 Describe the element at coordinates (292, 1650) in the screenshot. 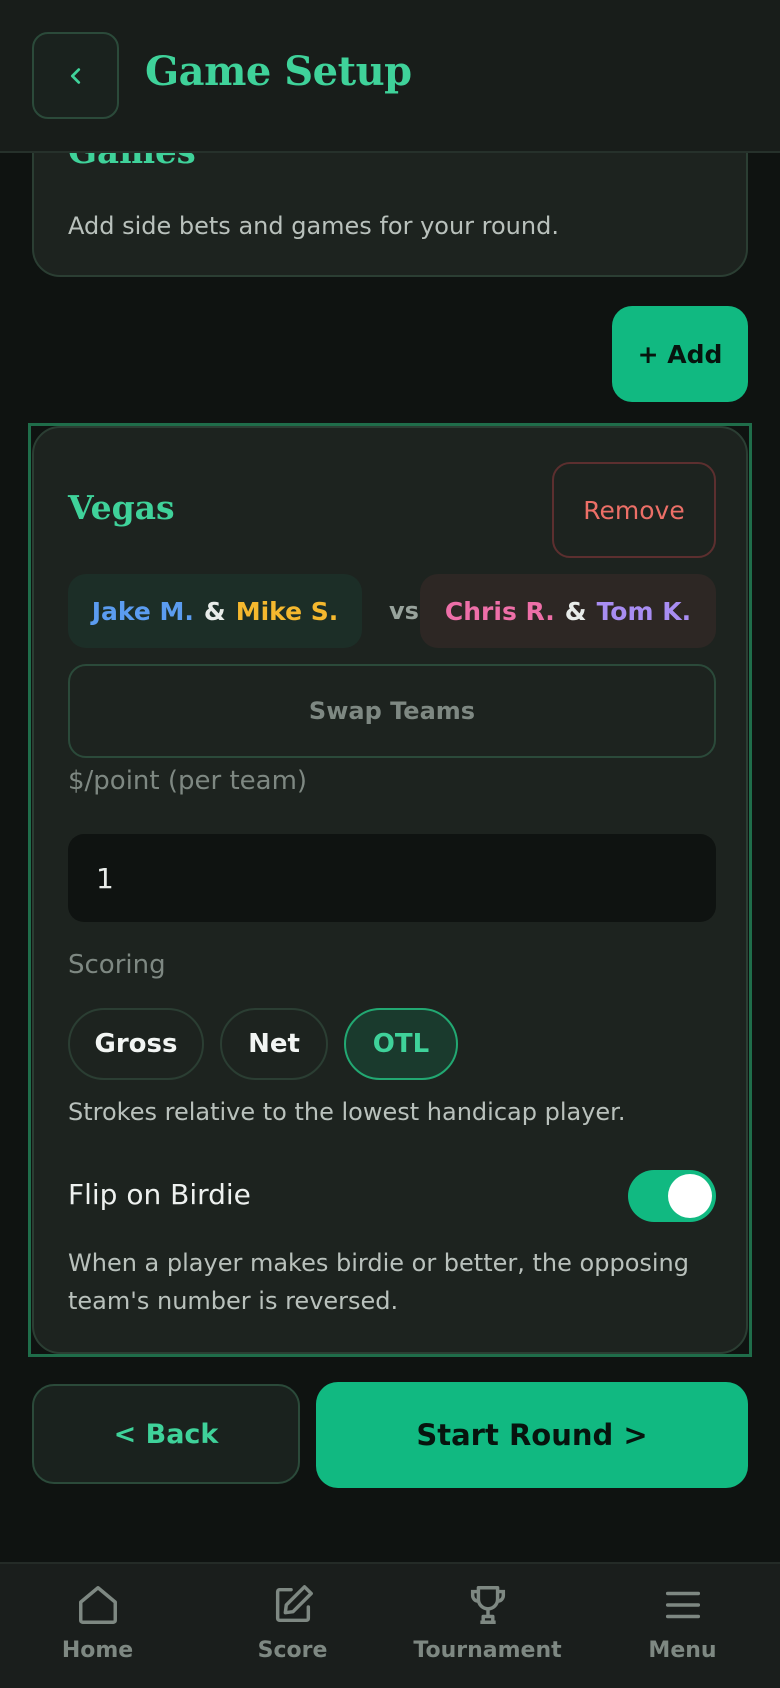

I see `nav-label: Score` at that location.